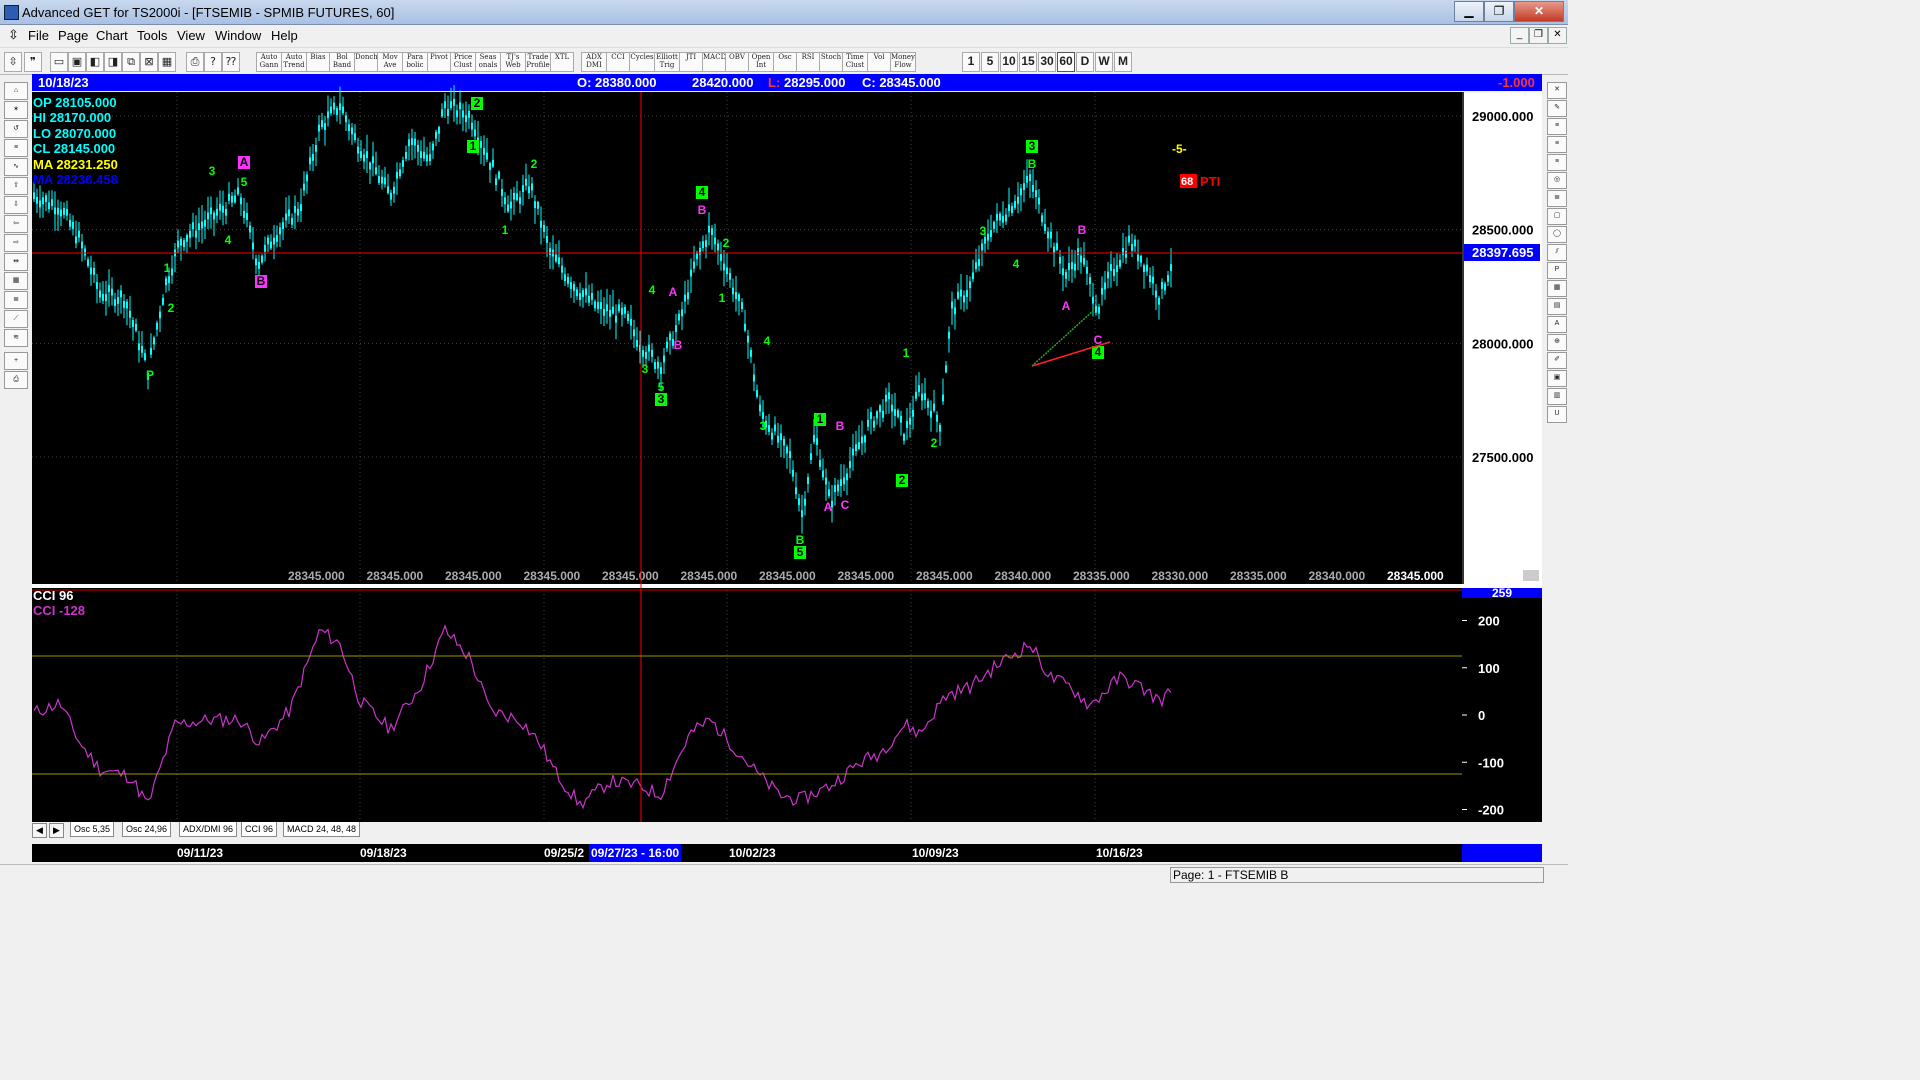  I want to click on indicator-tab: Osc 24,96, so click(147, 829).